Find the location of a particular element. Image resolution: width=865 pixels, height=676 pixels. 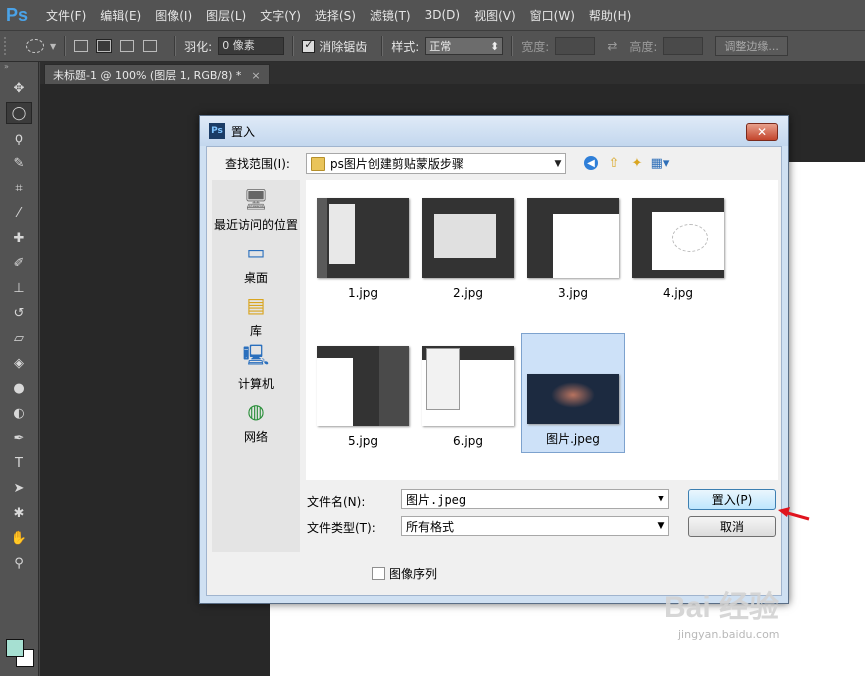

foreground-color-swatch is located at coordinates (15, 648).